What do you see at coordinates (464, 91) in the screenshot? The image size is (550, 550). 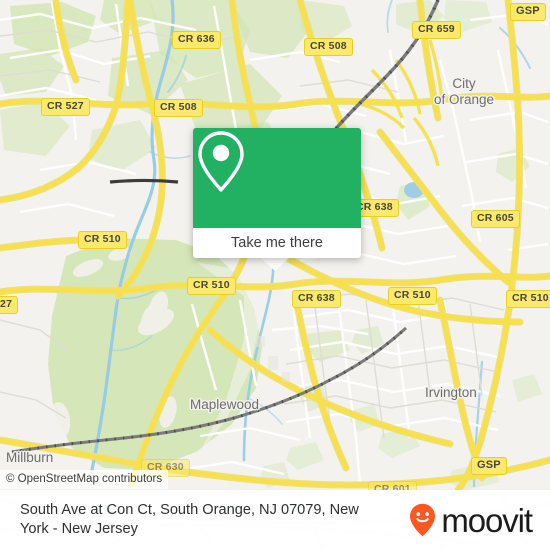 I see `place-label-city-of-orange: City of Orange` at bounding box center [464, 91].